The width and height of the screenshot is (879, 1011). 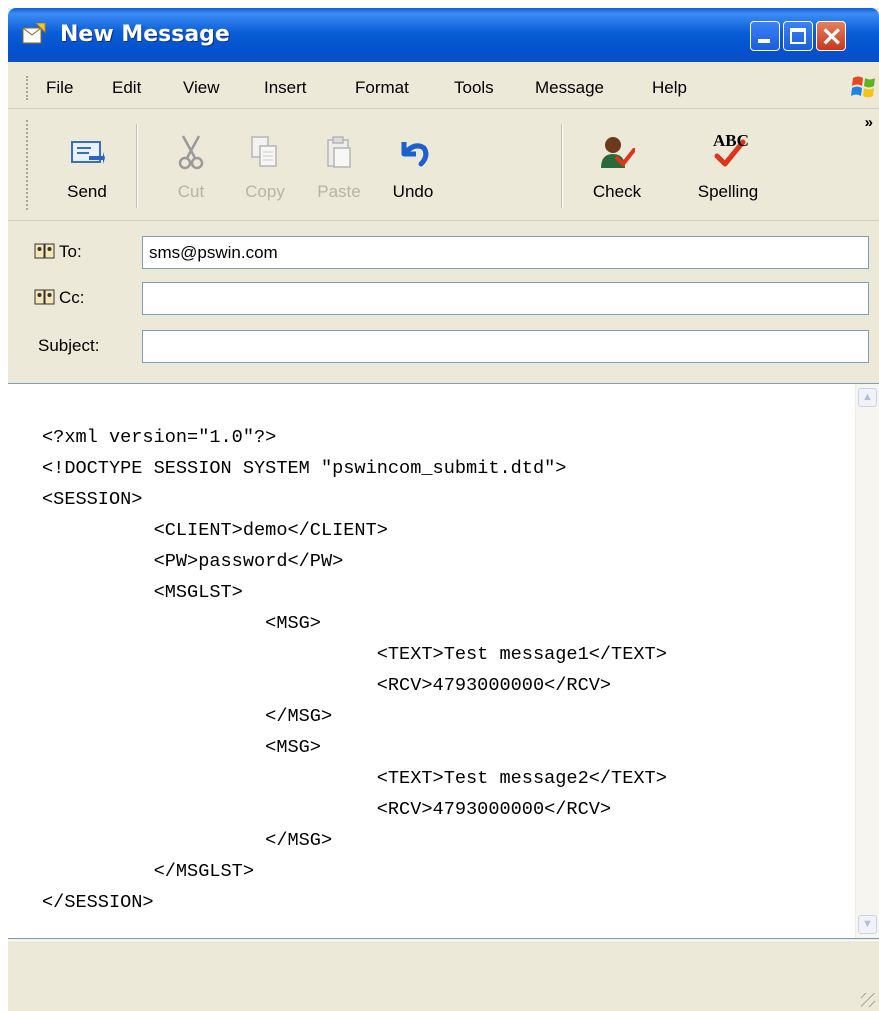 I want to click on menu-tools: Tools, so click(x=474, y=88).